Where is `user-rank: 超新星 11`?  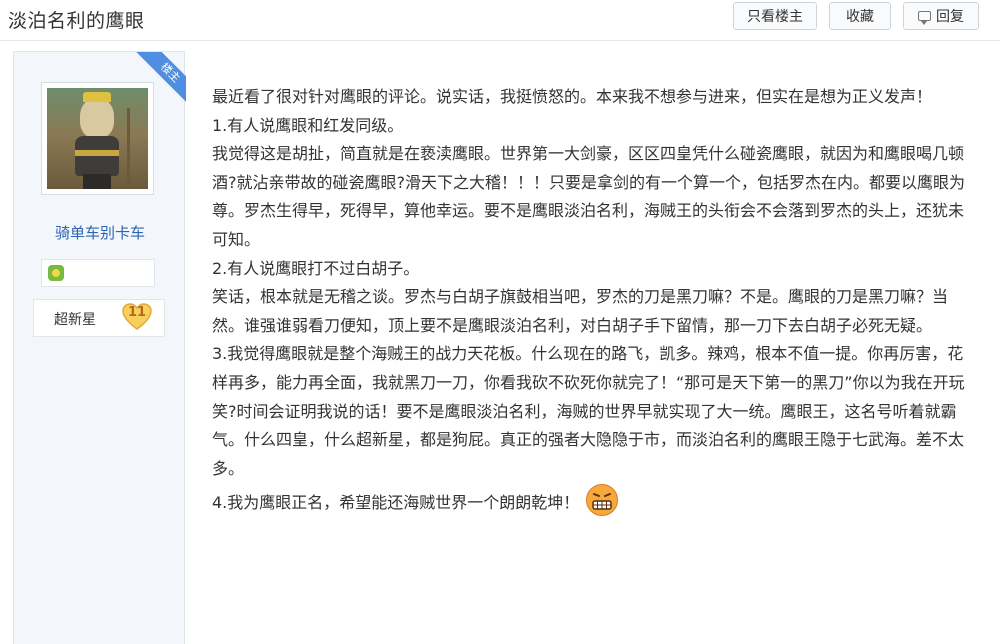
user-rank: 超新星 11 is located at coordinates (99, 318).